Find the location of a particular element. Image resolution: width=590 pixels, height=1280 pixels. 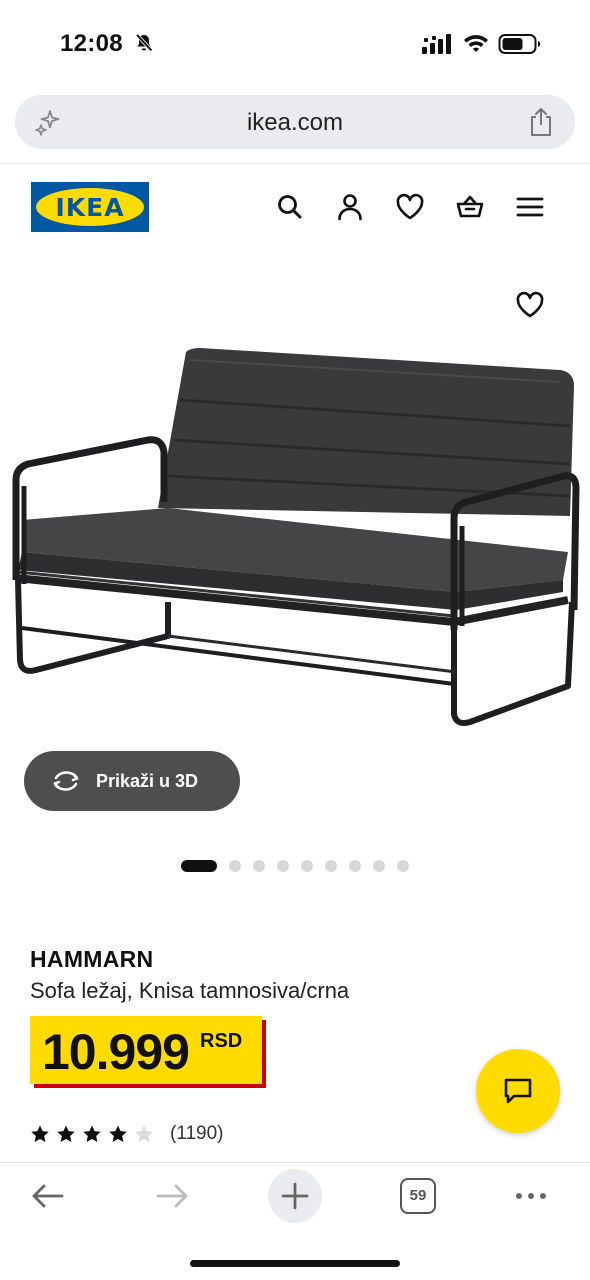

image-carousel-indicator is located at coordinates (295, 866).